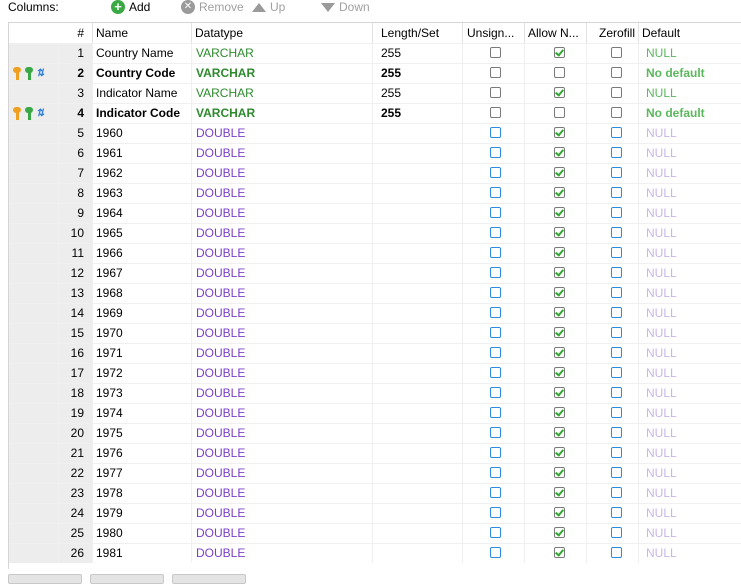 This screenshot has height=584, width=741. I want to click on table-row: 11 1966 DOUBLE NULL, so click(375, 253).